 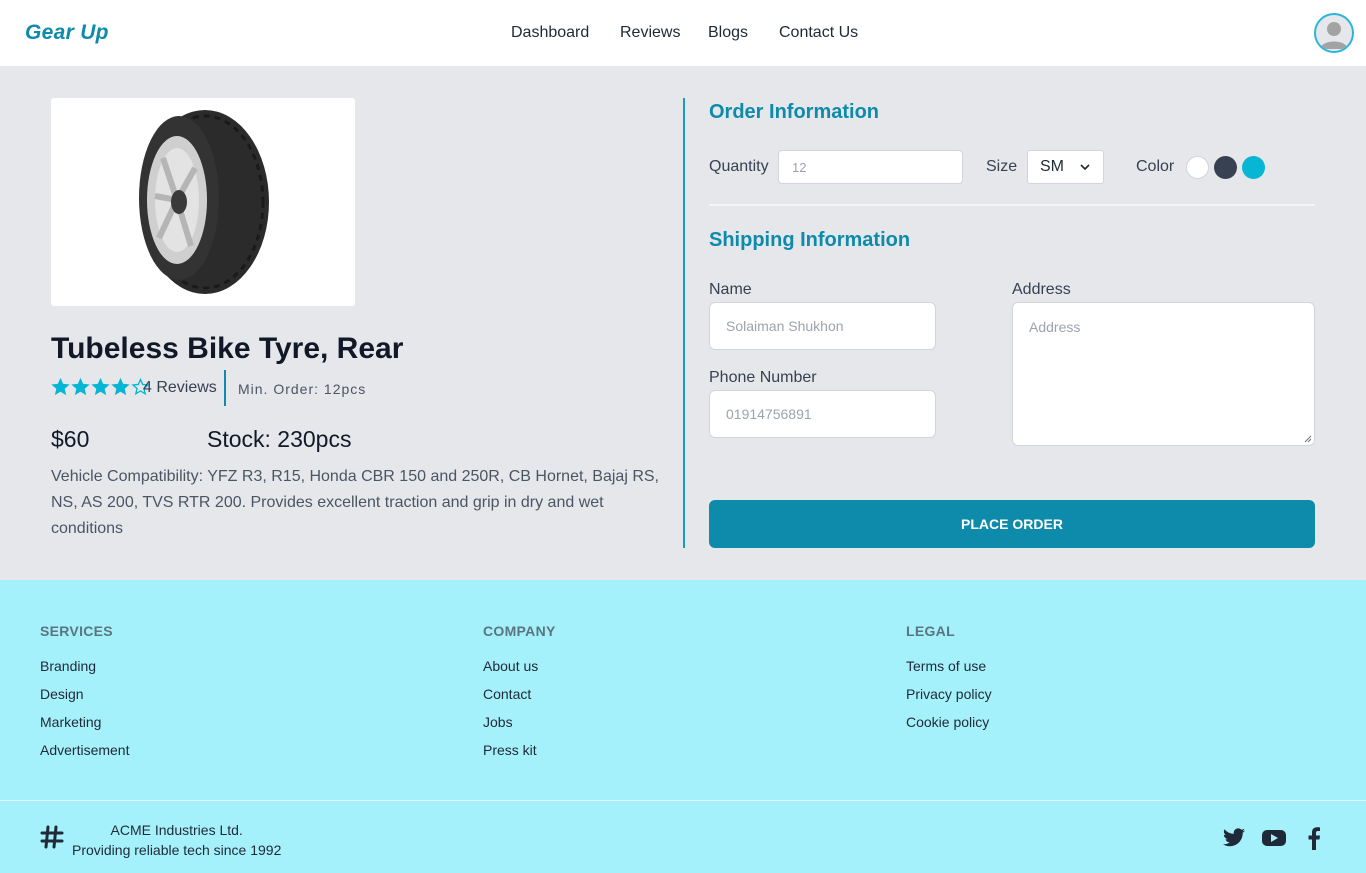 I want to click on meta-divider, so click(x=225, y=388).